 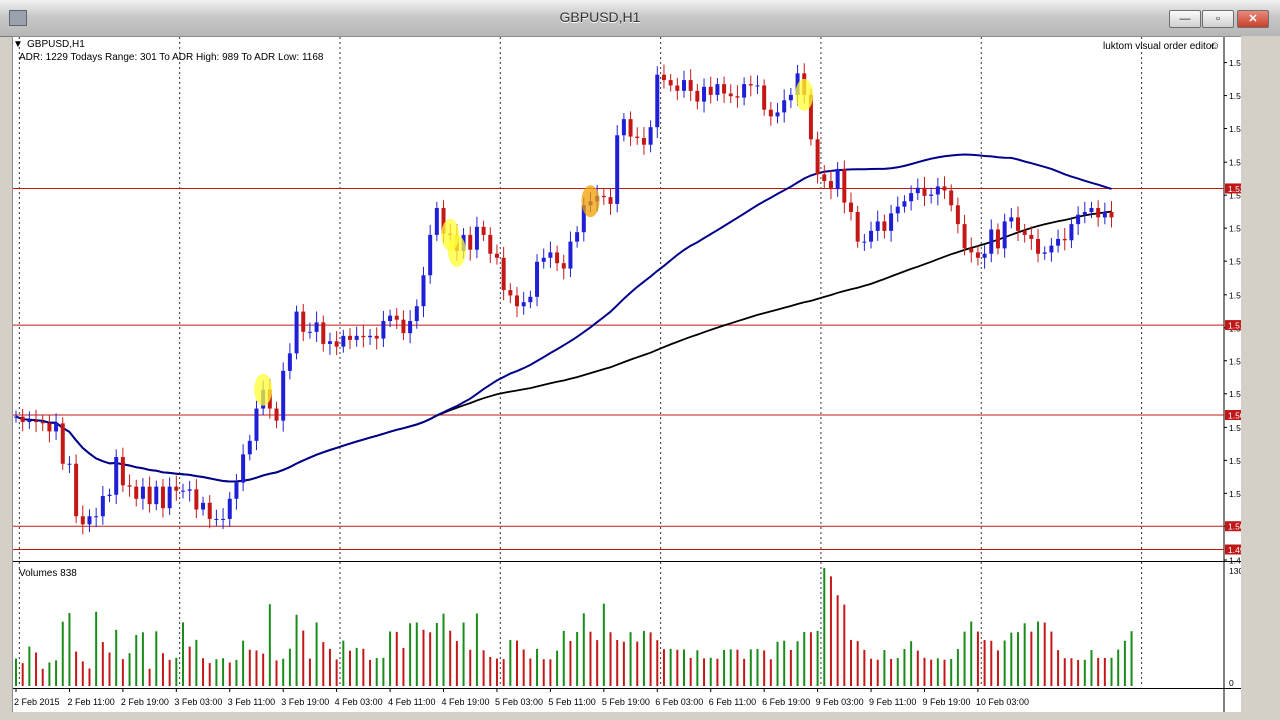 What do you see at coordinates (1235, 561) in the screenshot?
I see `price-tick-label: 1.49805` at bounding box center [1235, 561].